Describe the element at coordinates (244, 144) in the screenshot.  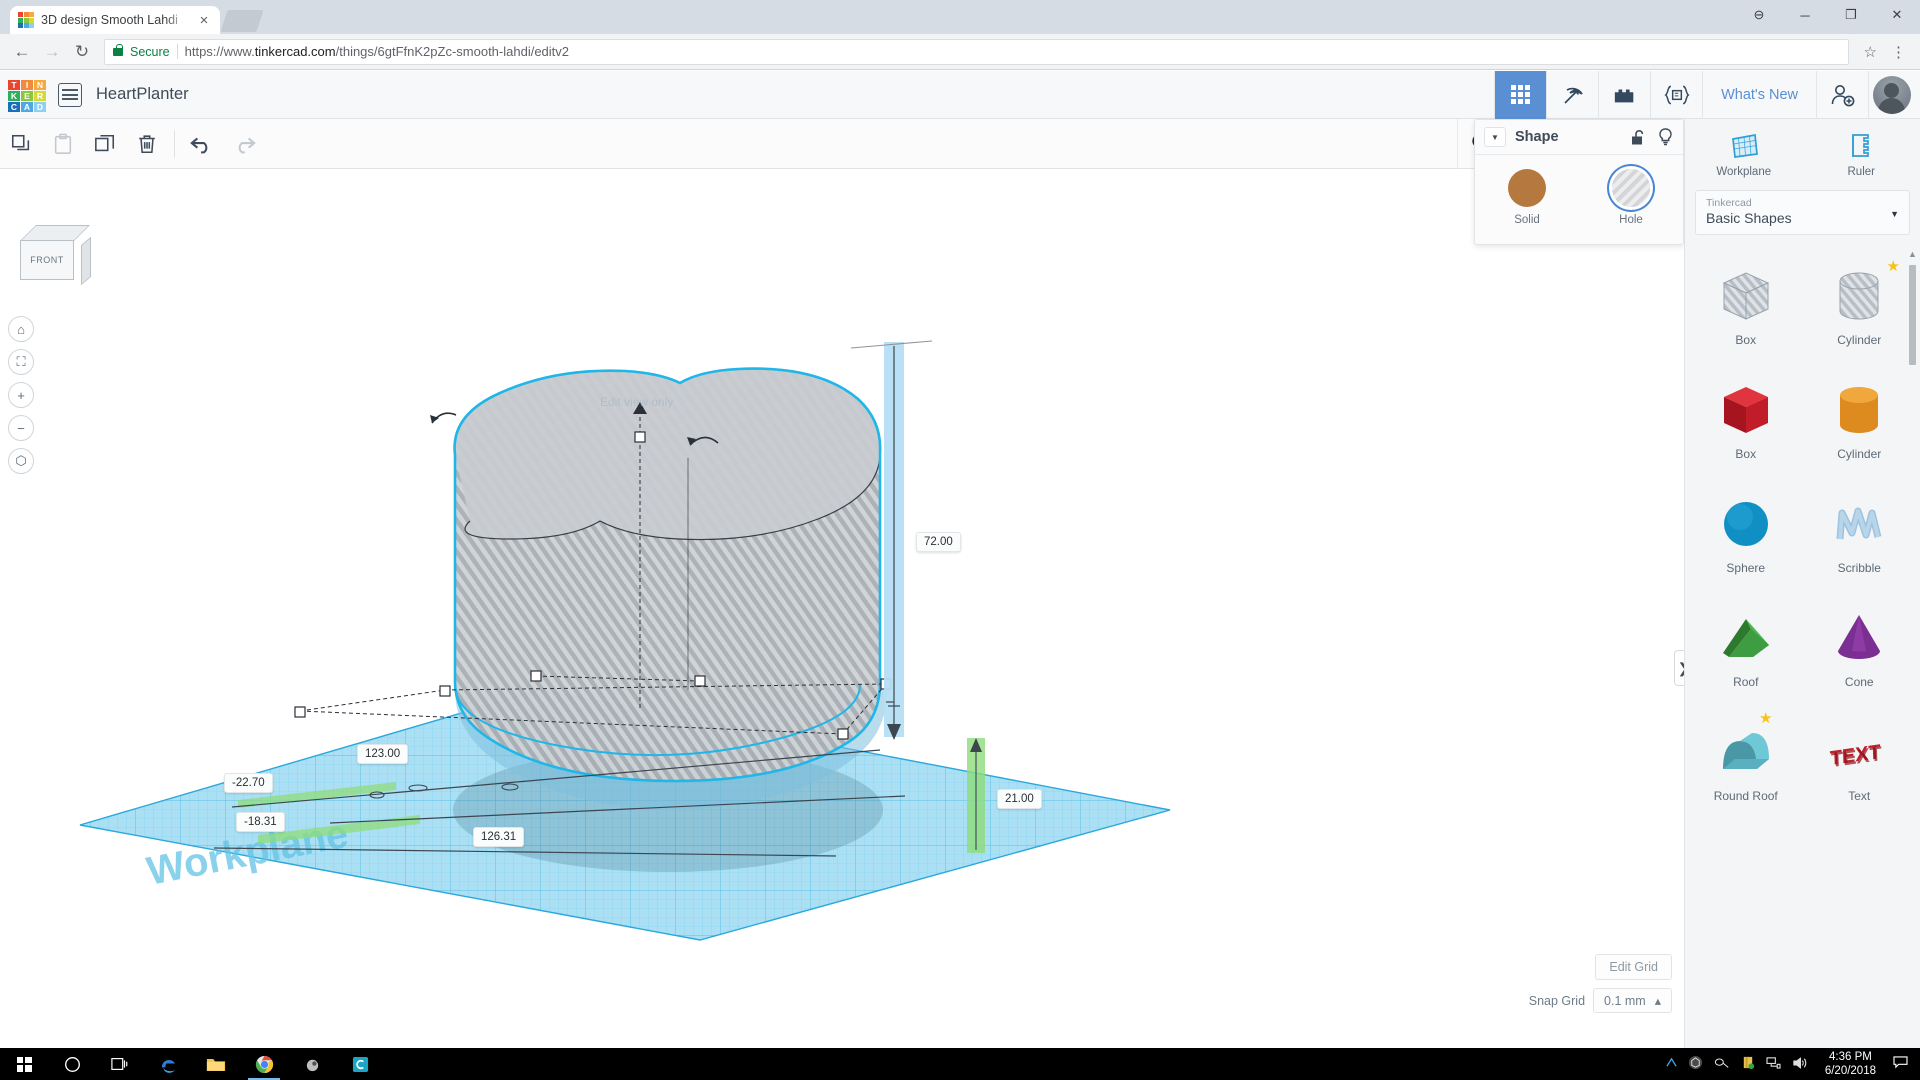
I see `redo-button` at that location.